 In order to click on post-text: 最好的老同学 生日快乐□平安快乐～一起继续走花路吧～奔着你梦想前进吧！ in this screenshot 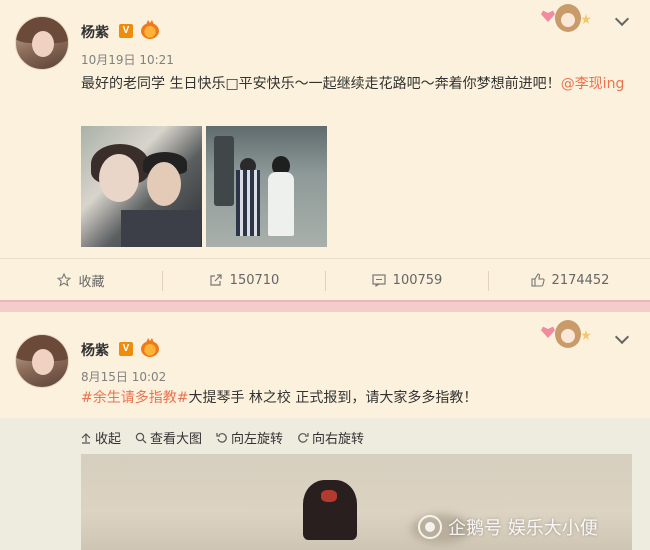, I will do `click(321, 84)`.